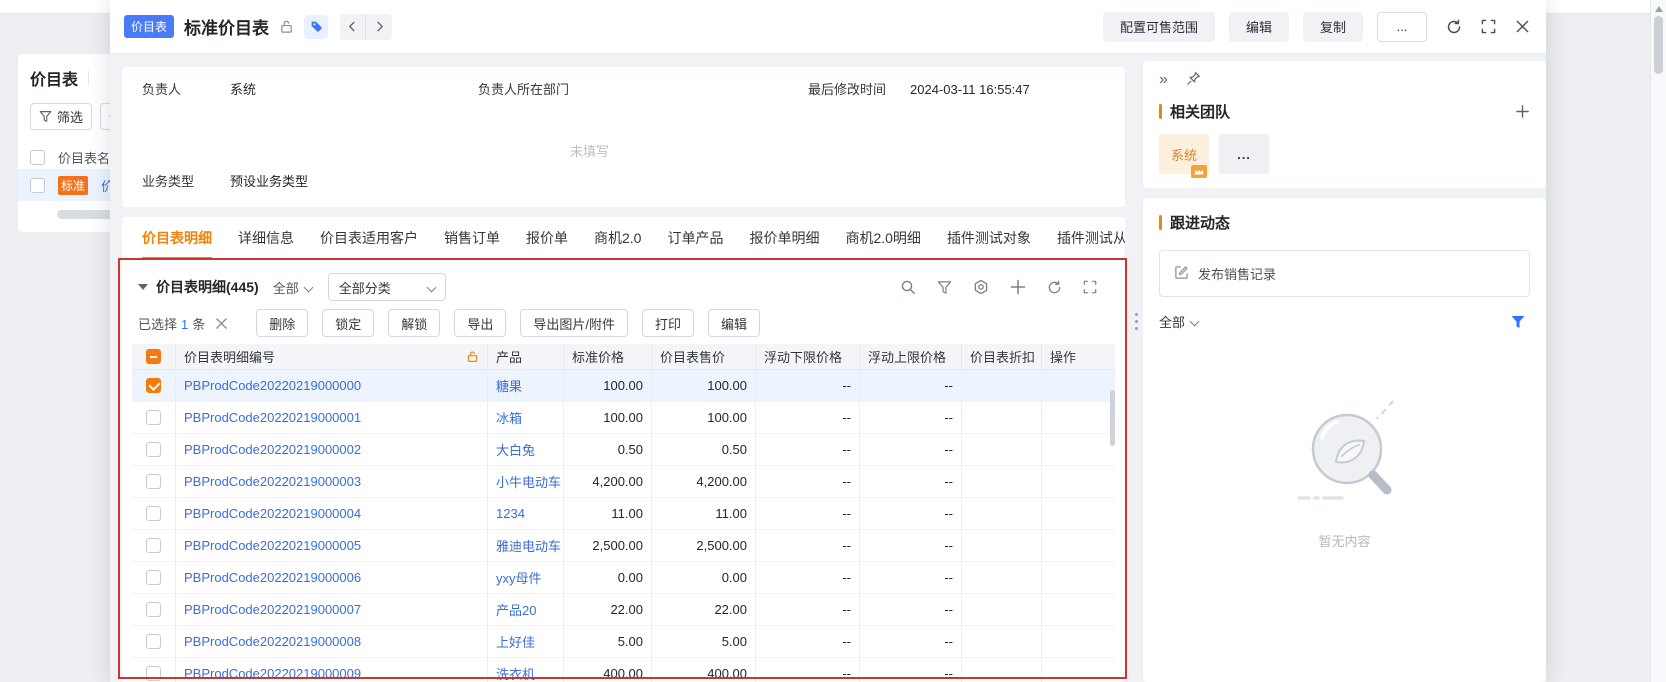 The height and width of the screenshot is (682, 1666). What do you see at coordinates (472, 238) in the screenshot?
I see `tab-sales-orders: 销售订单` at bounding box center [472, 238].